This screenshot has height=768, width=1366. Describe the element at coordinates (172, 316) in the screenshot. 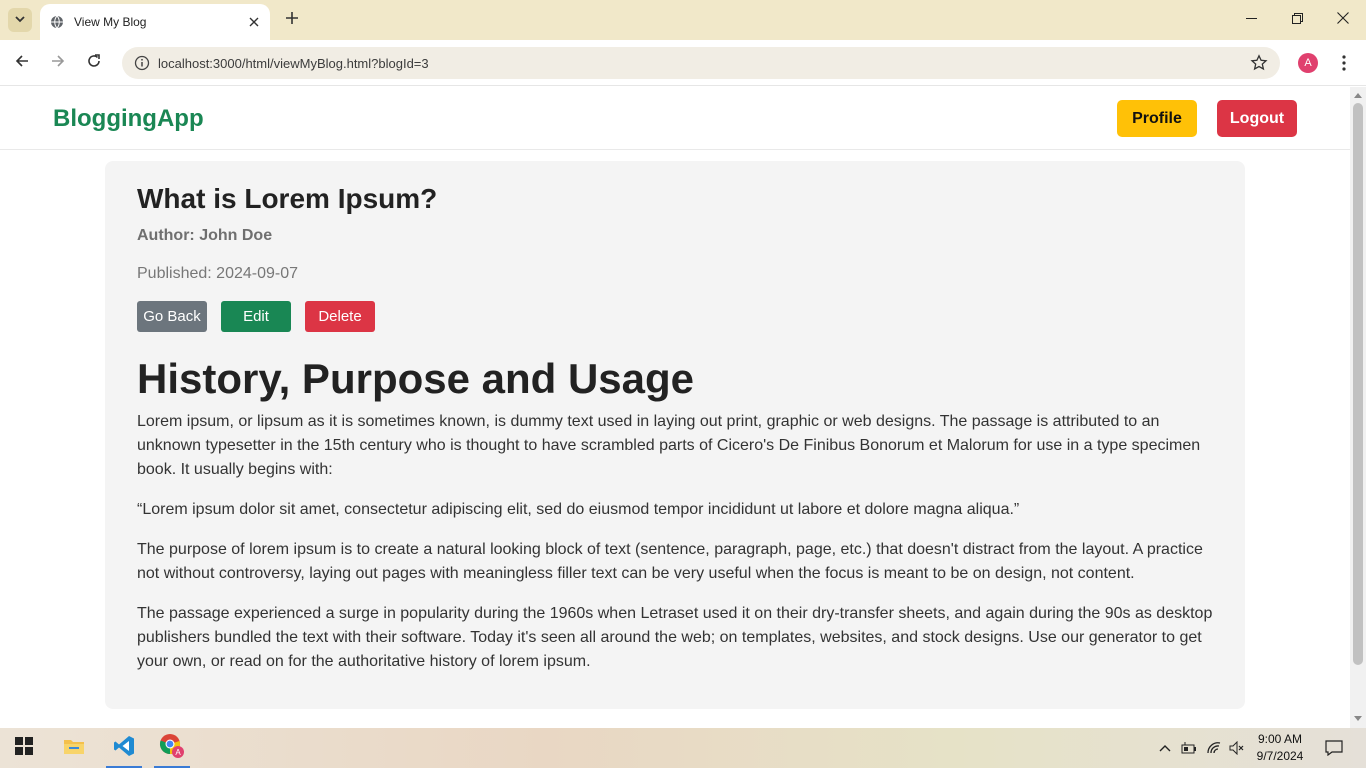

I see `go-back-button: Go Back` at that location.